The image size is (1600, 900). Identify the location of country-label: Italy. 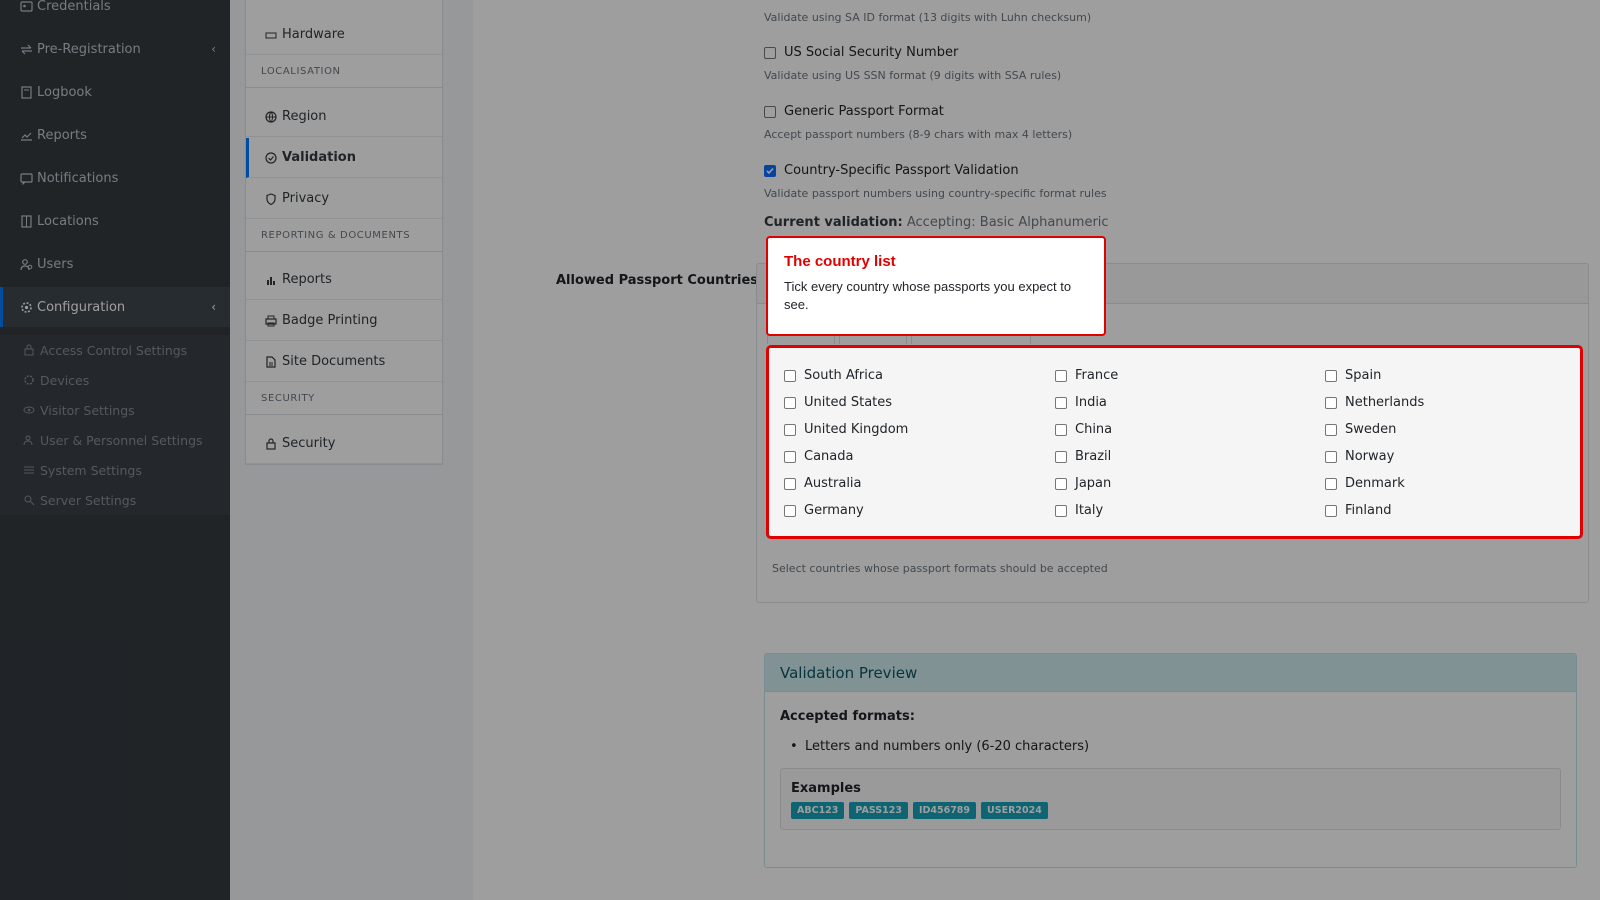
(1089, 510).